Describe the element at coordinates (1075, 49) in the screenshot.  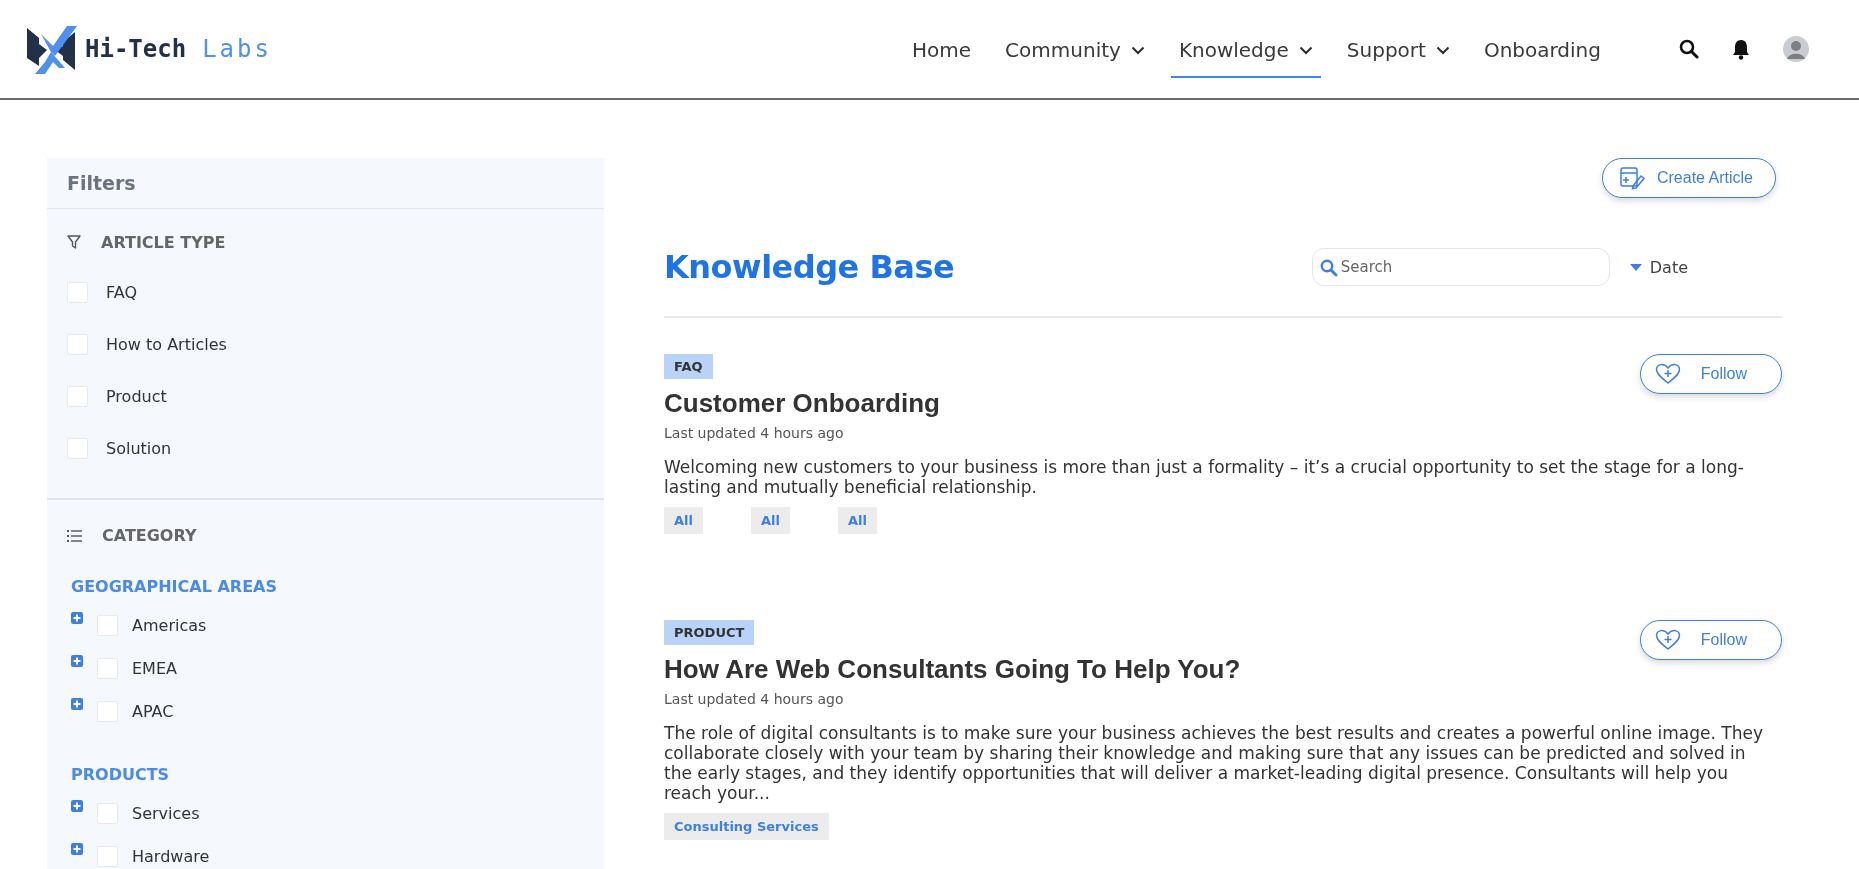
I see `nav-link: Community` at that location.